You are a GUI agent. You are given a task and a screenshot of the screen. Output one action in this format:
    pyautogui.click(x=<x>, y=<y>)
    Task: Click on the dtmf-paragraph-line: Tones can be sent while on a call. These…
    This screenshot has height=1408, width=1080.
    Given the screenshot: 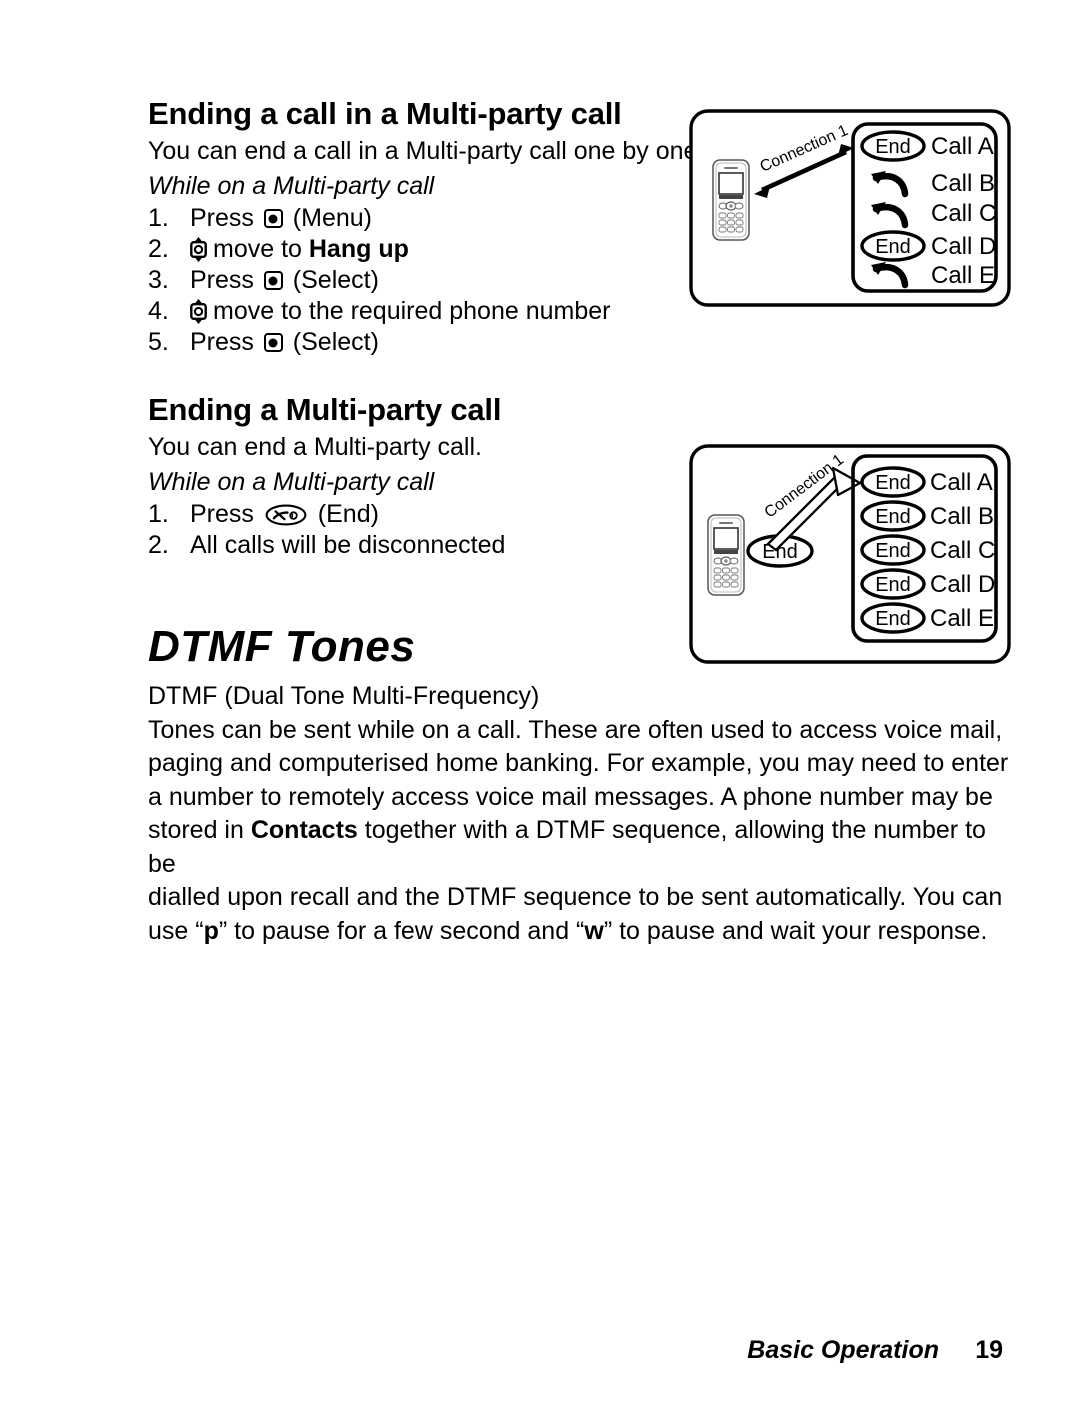 What is the action you would take?
    pyautogui.click(x=575, y=729)
    